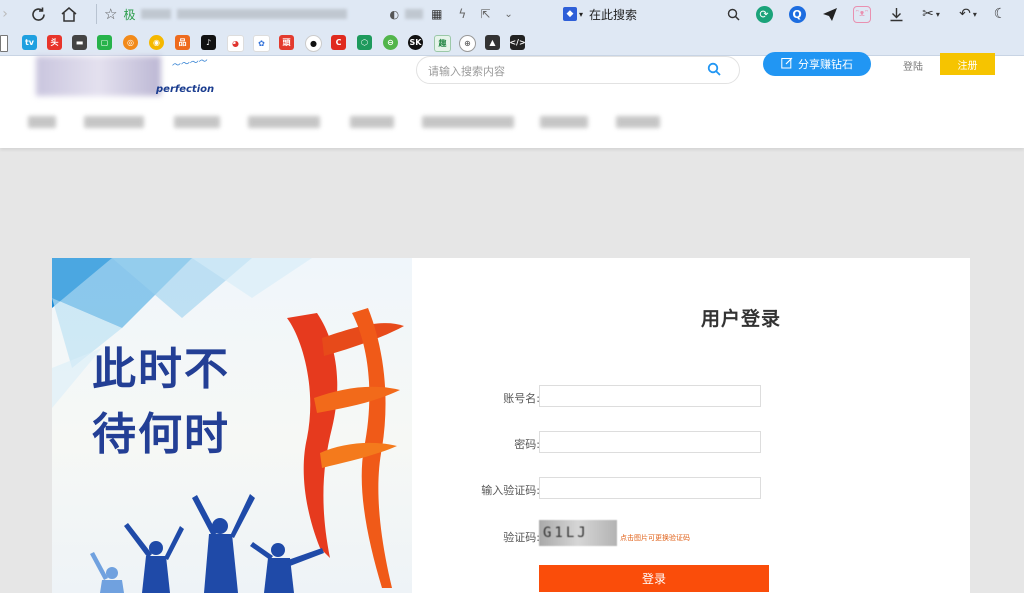  Describe the element at coordinates (286, 42) in the screenshot. I see `bookmark-icon: 頭` at that location.